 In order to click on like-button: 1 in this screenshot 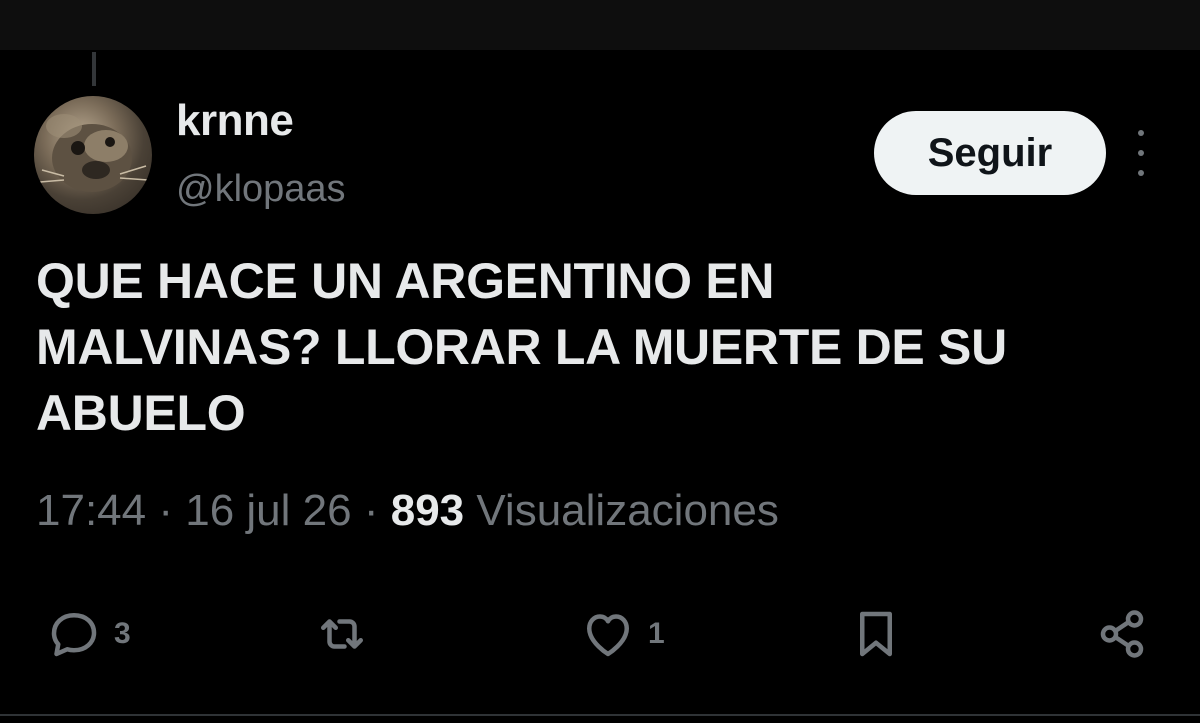, I will do `click(621, 634)`.